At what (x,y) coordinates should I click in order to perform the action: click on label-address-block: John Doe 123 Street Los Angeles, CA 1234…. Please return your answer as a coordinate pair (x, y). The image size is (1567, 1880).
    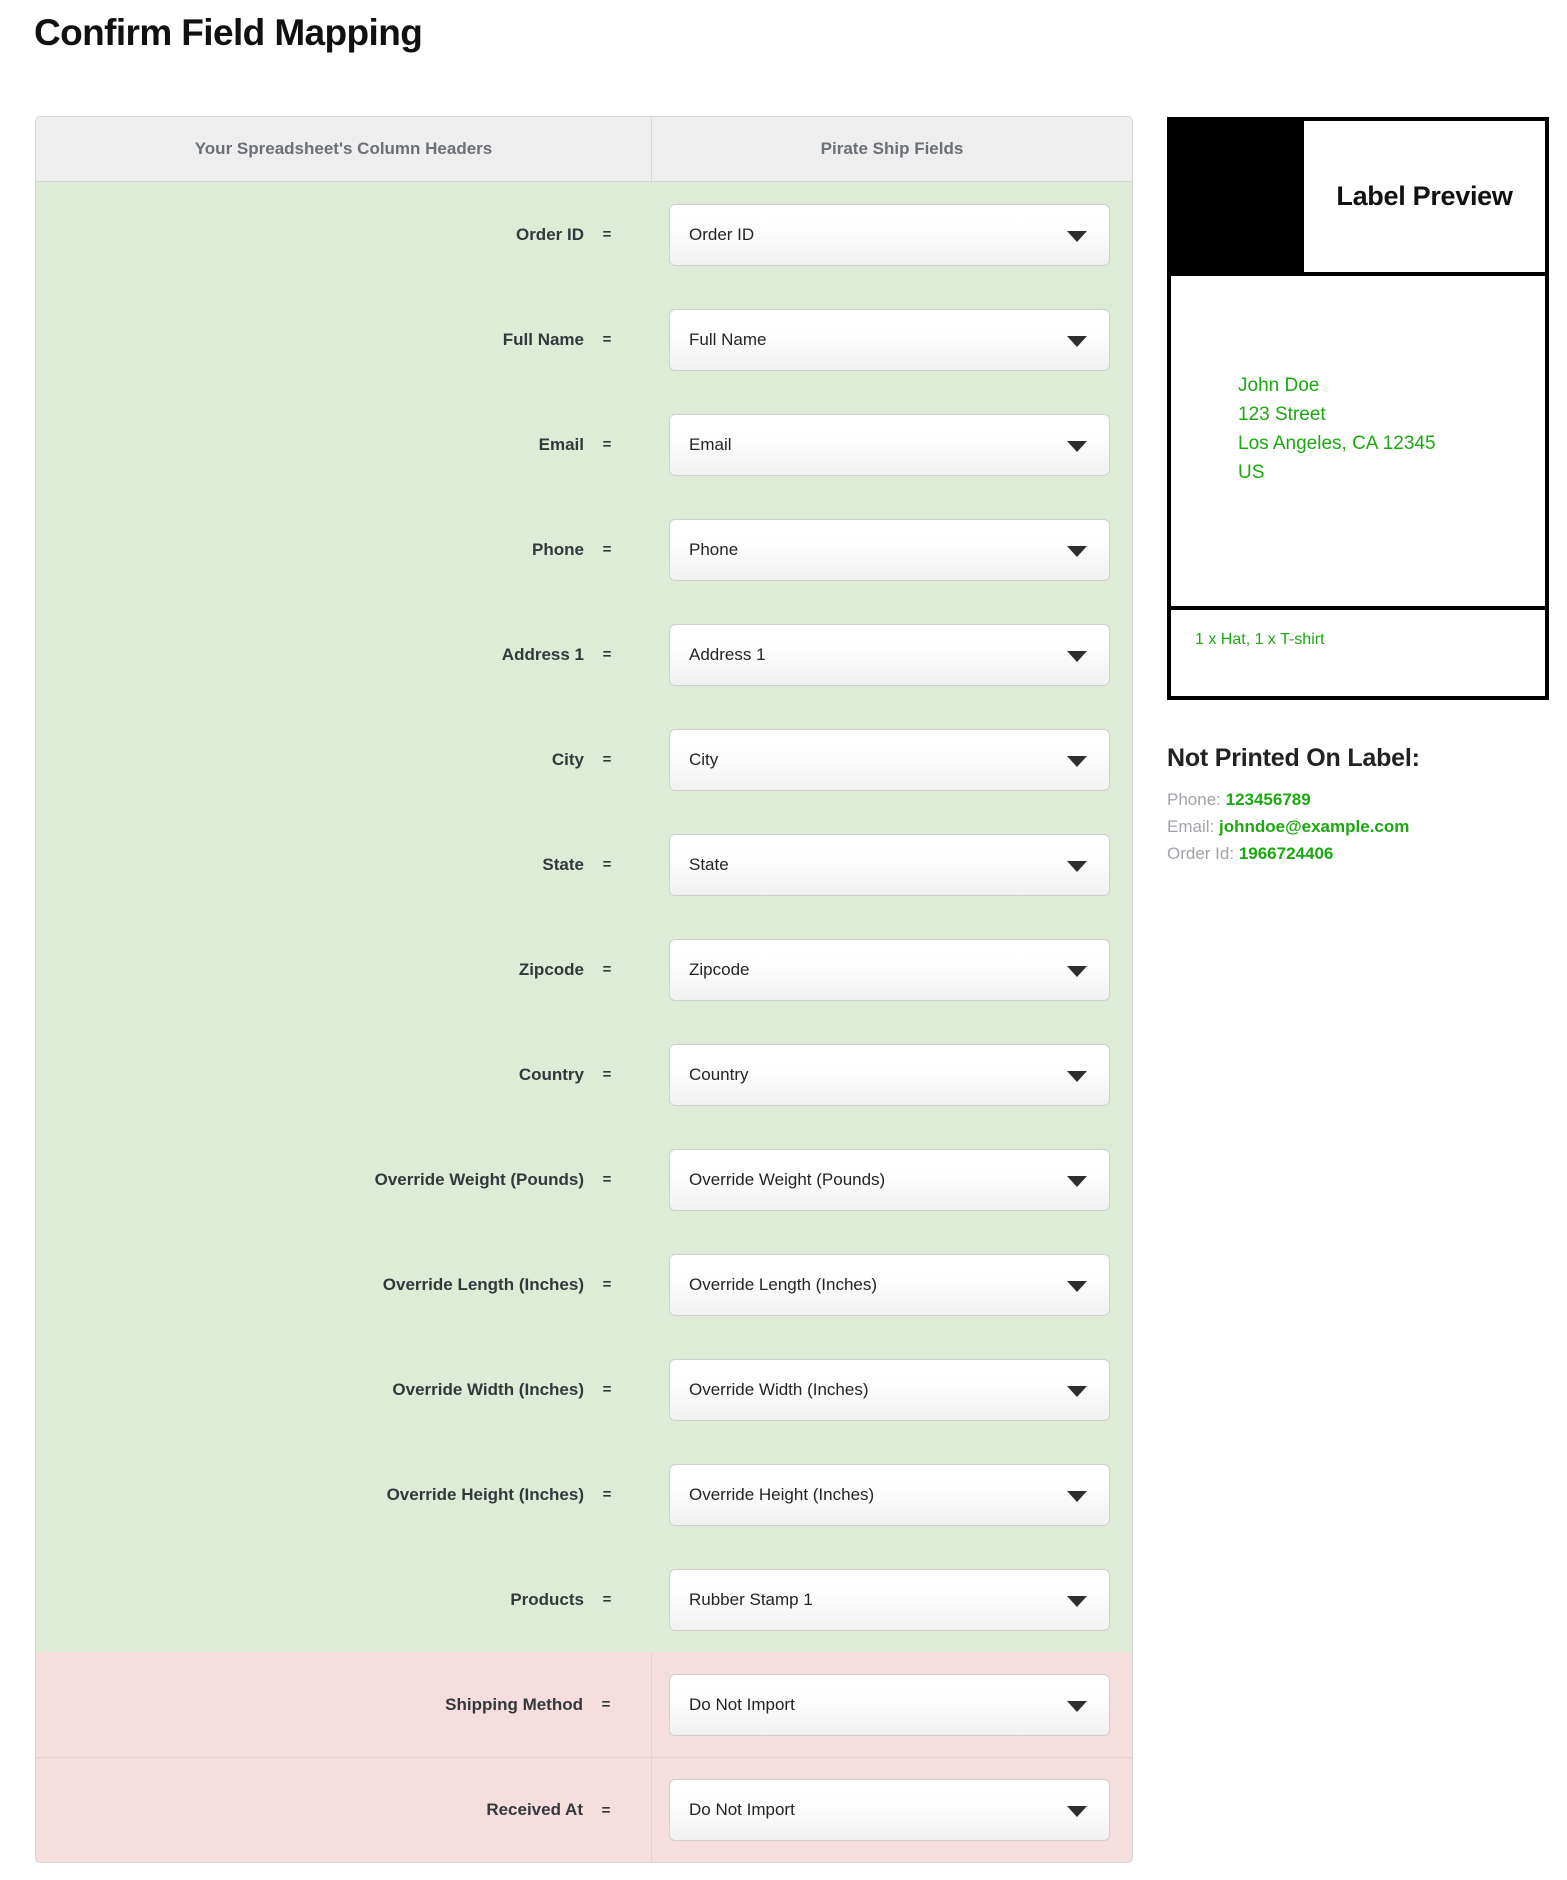
    Looking at the image, I should click on (1358, 441).